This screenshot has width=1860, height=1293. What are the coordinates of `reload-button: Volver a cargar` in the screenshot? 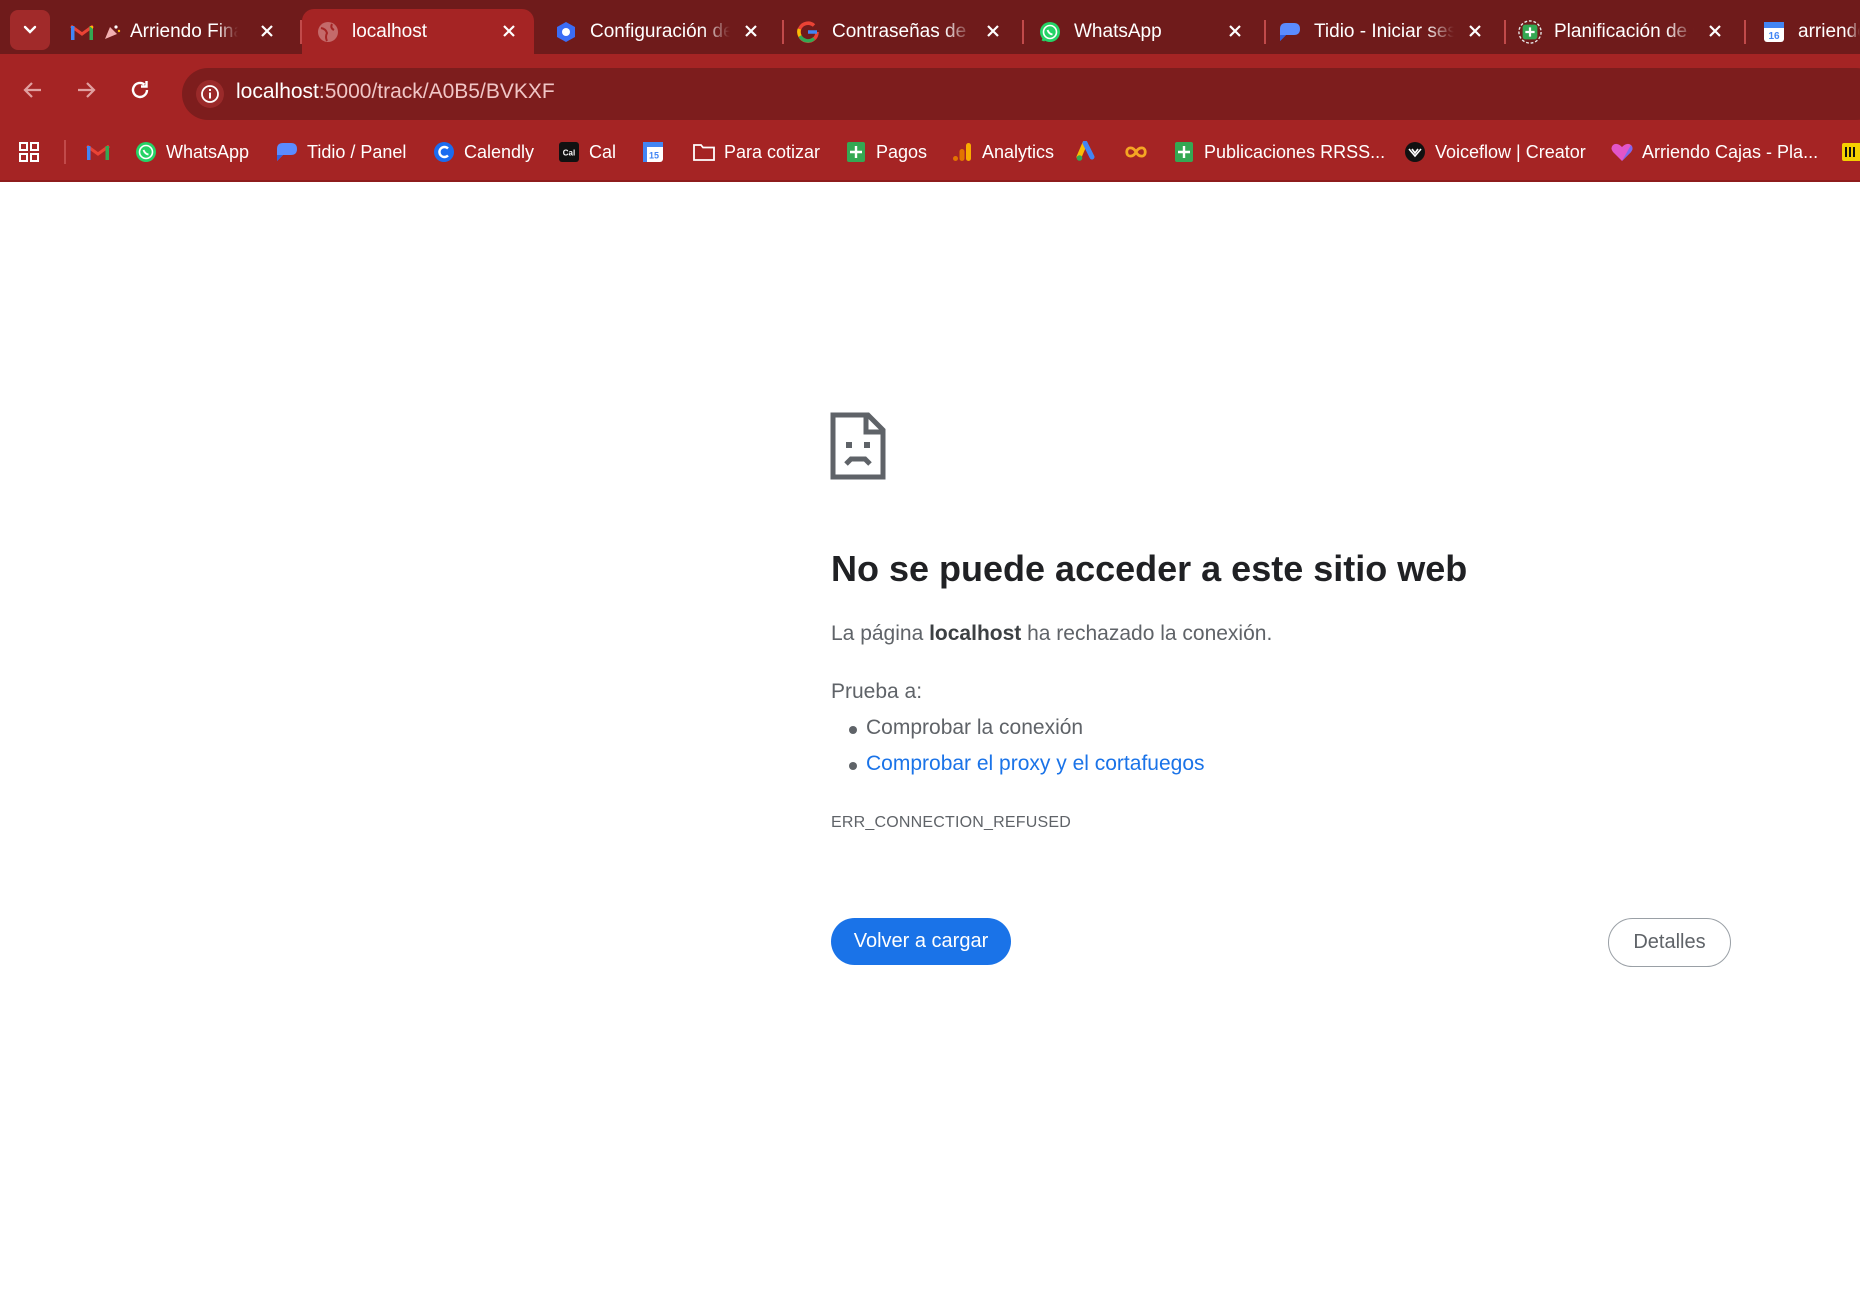 It's located at (921, 941).